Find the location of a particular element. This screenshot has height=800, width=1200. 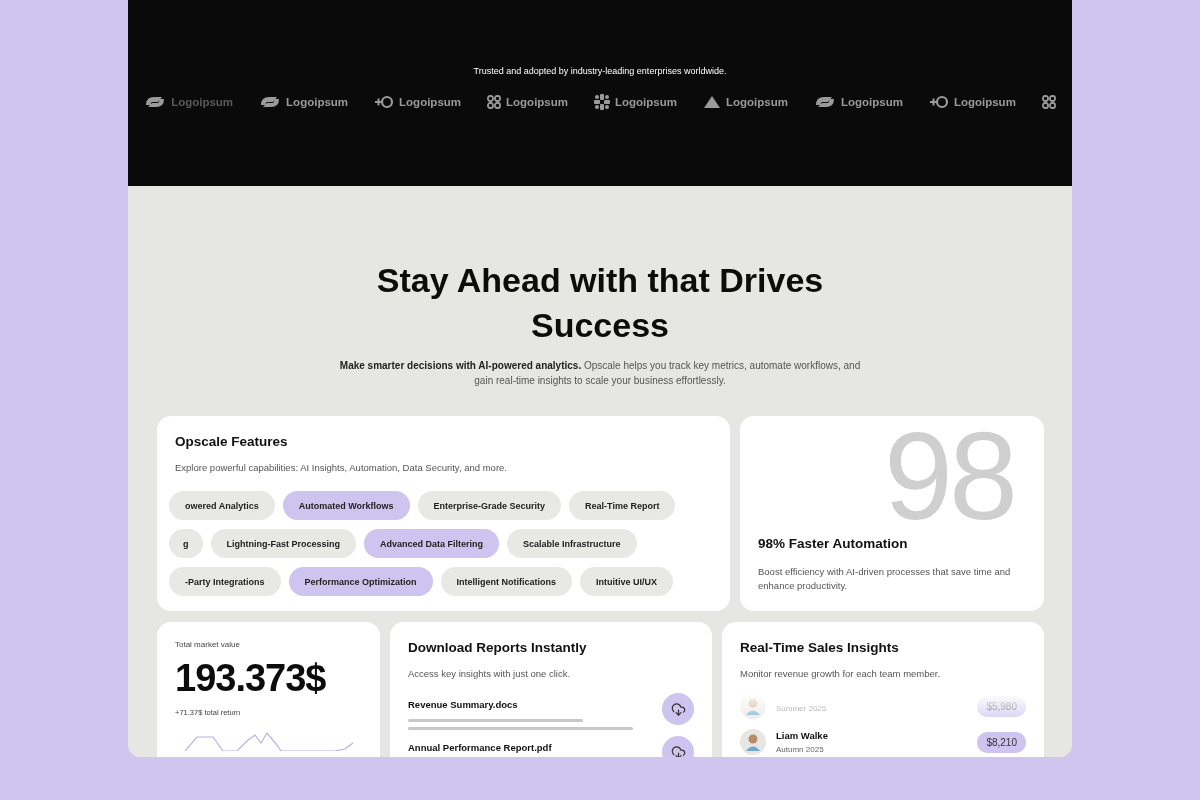

feature-chip: Intelligent Notifications is located at coordinates (506, 581).